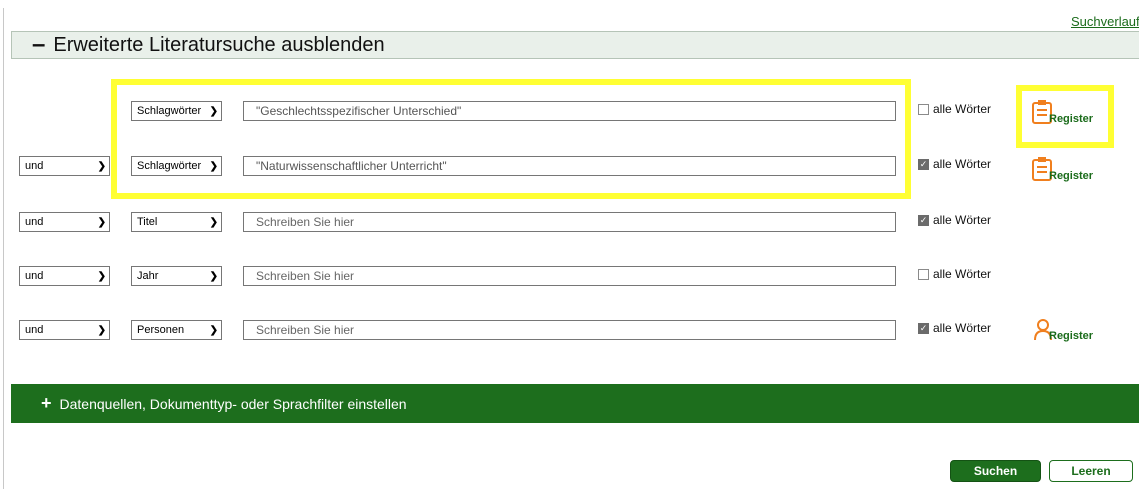 The image size is (1139, 489). I want to click on all-words-checkbox-5: ✓ alle Wörter, so click(954, 328).